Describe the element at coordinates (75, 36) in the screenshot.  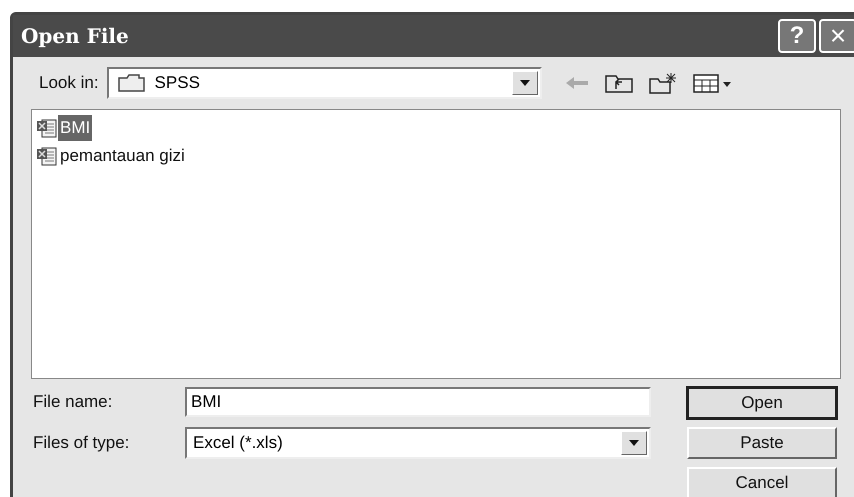
I see `window-title: Open File` at that location.